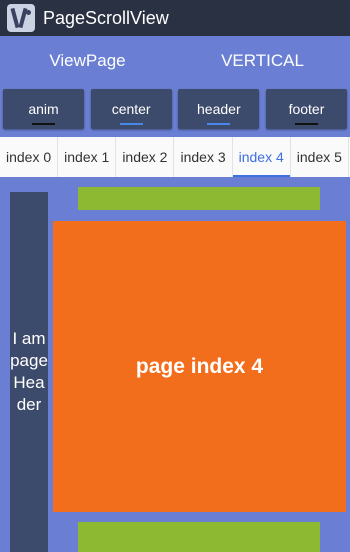 Image resolution: width=350 pixels, height=552 pixels. I want to click on anim-toggle-label: anim, so click(43, 109).